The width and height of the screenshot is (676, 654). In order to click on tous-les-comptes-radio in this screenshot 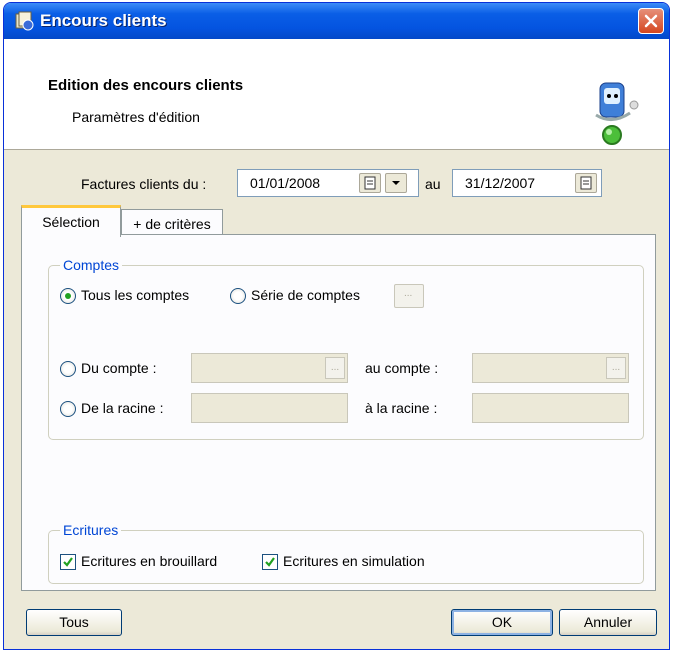, I will do `click(68, 296)`.